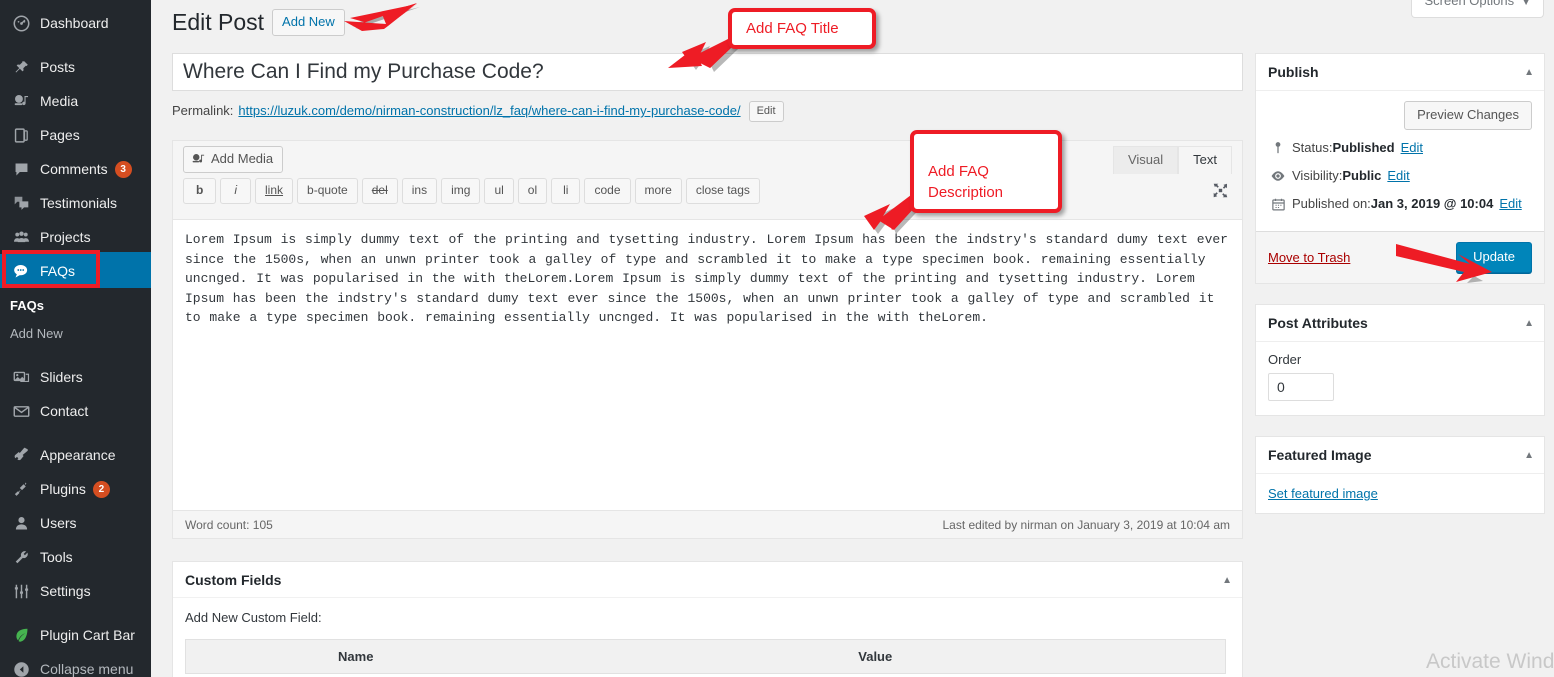 The width and height of the screenshot is (1554, 677). I want to click on sidebar-item-label: Plugin Cart Bar, so click(87, 635).